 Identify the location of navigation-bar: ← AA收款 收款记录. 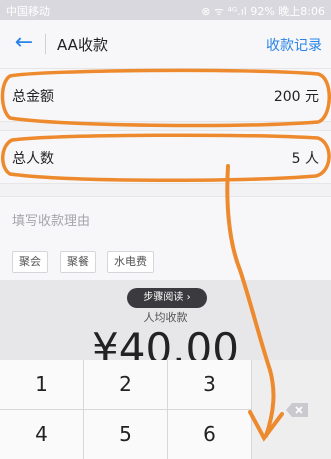
(165, 44).